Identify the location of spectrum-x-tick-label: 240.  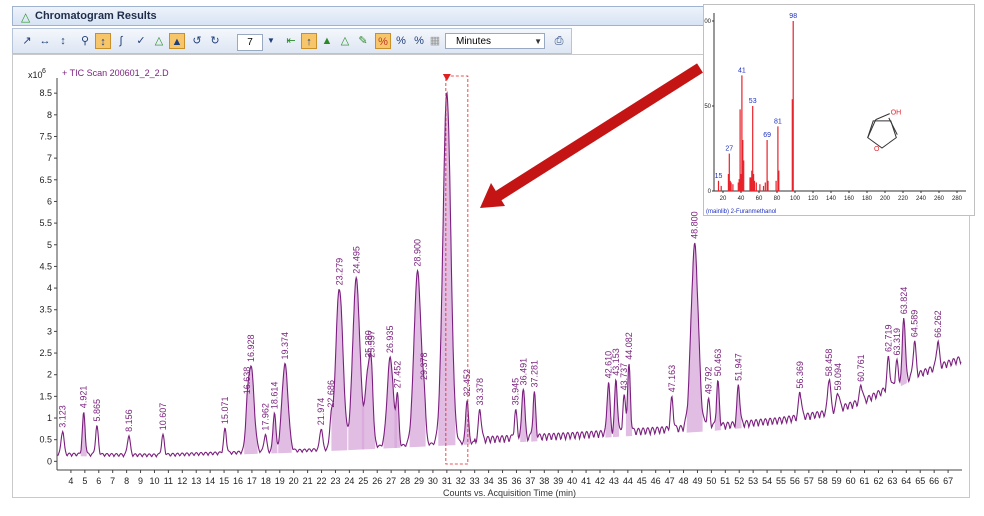
(921, 199).